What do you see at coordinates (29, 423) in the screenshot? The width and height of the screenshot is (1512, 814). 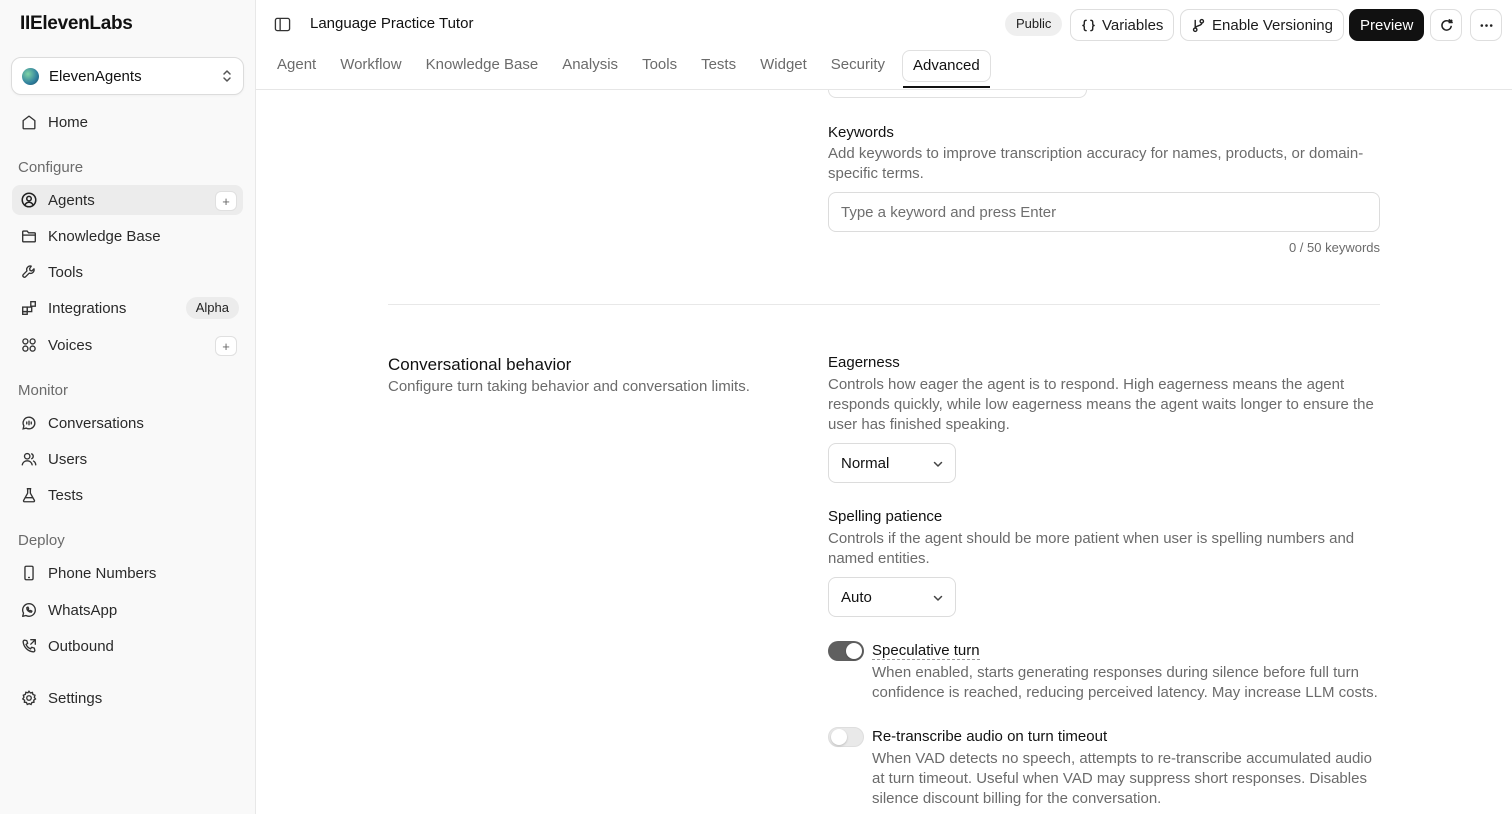 I see `conversation-icon` at bounding box center [29, 423].